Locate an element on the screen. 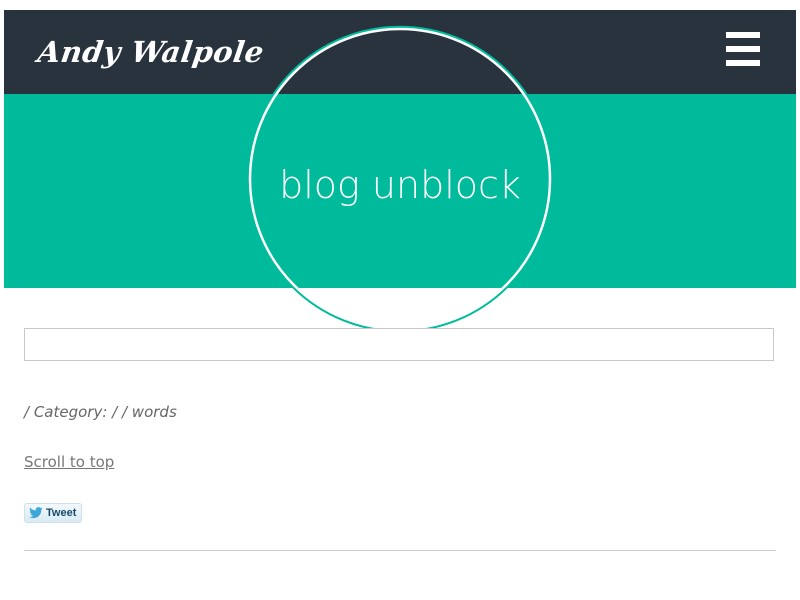 The width and height of the screenshot is (800, 600). tweet-button: Tweet is located at coordinates (53, 513).